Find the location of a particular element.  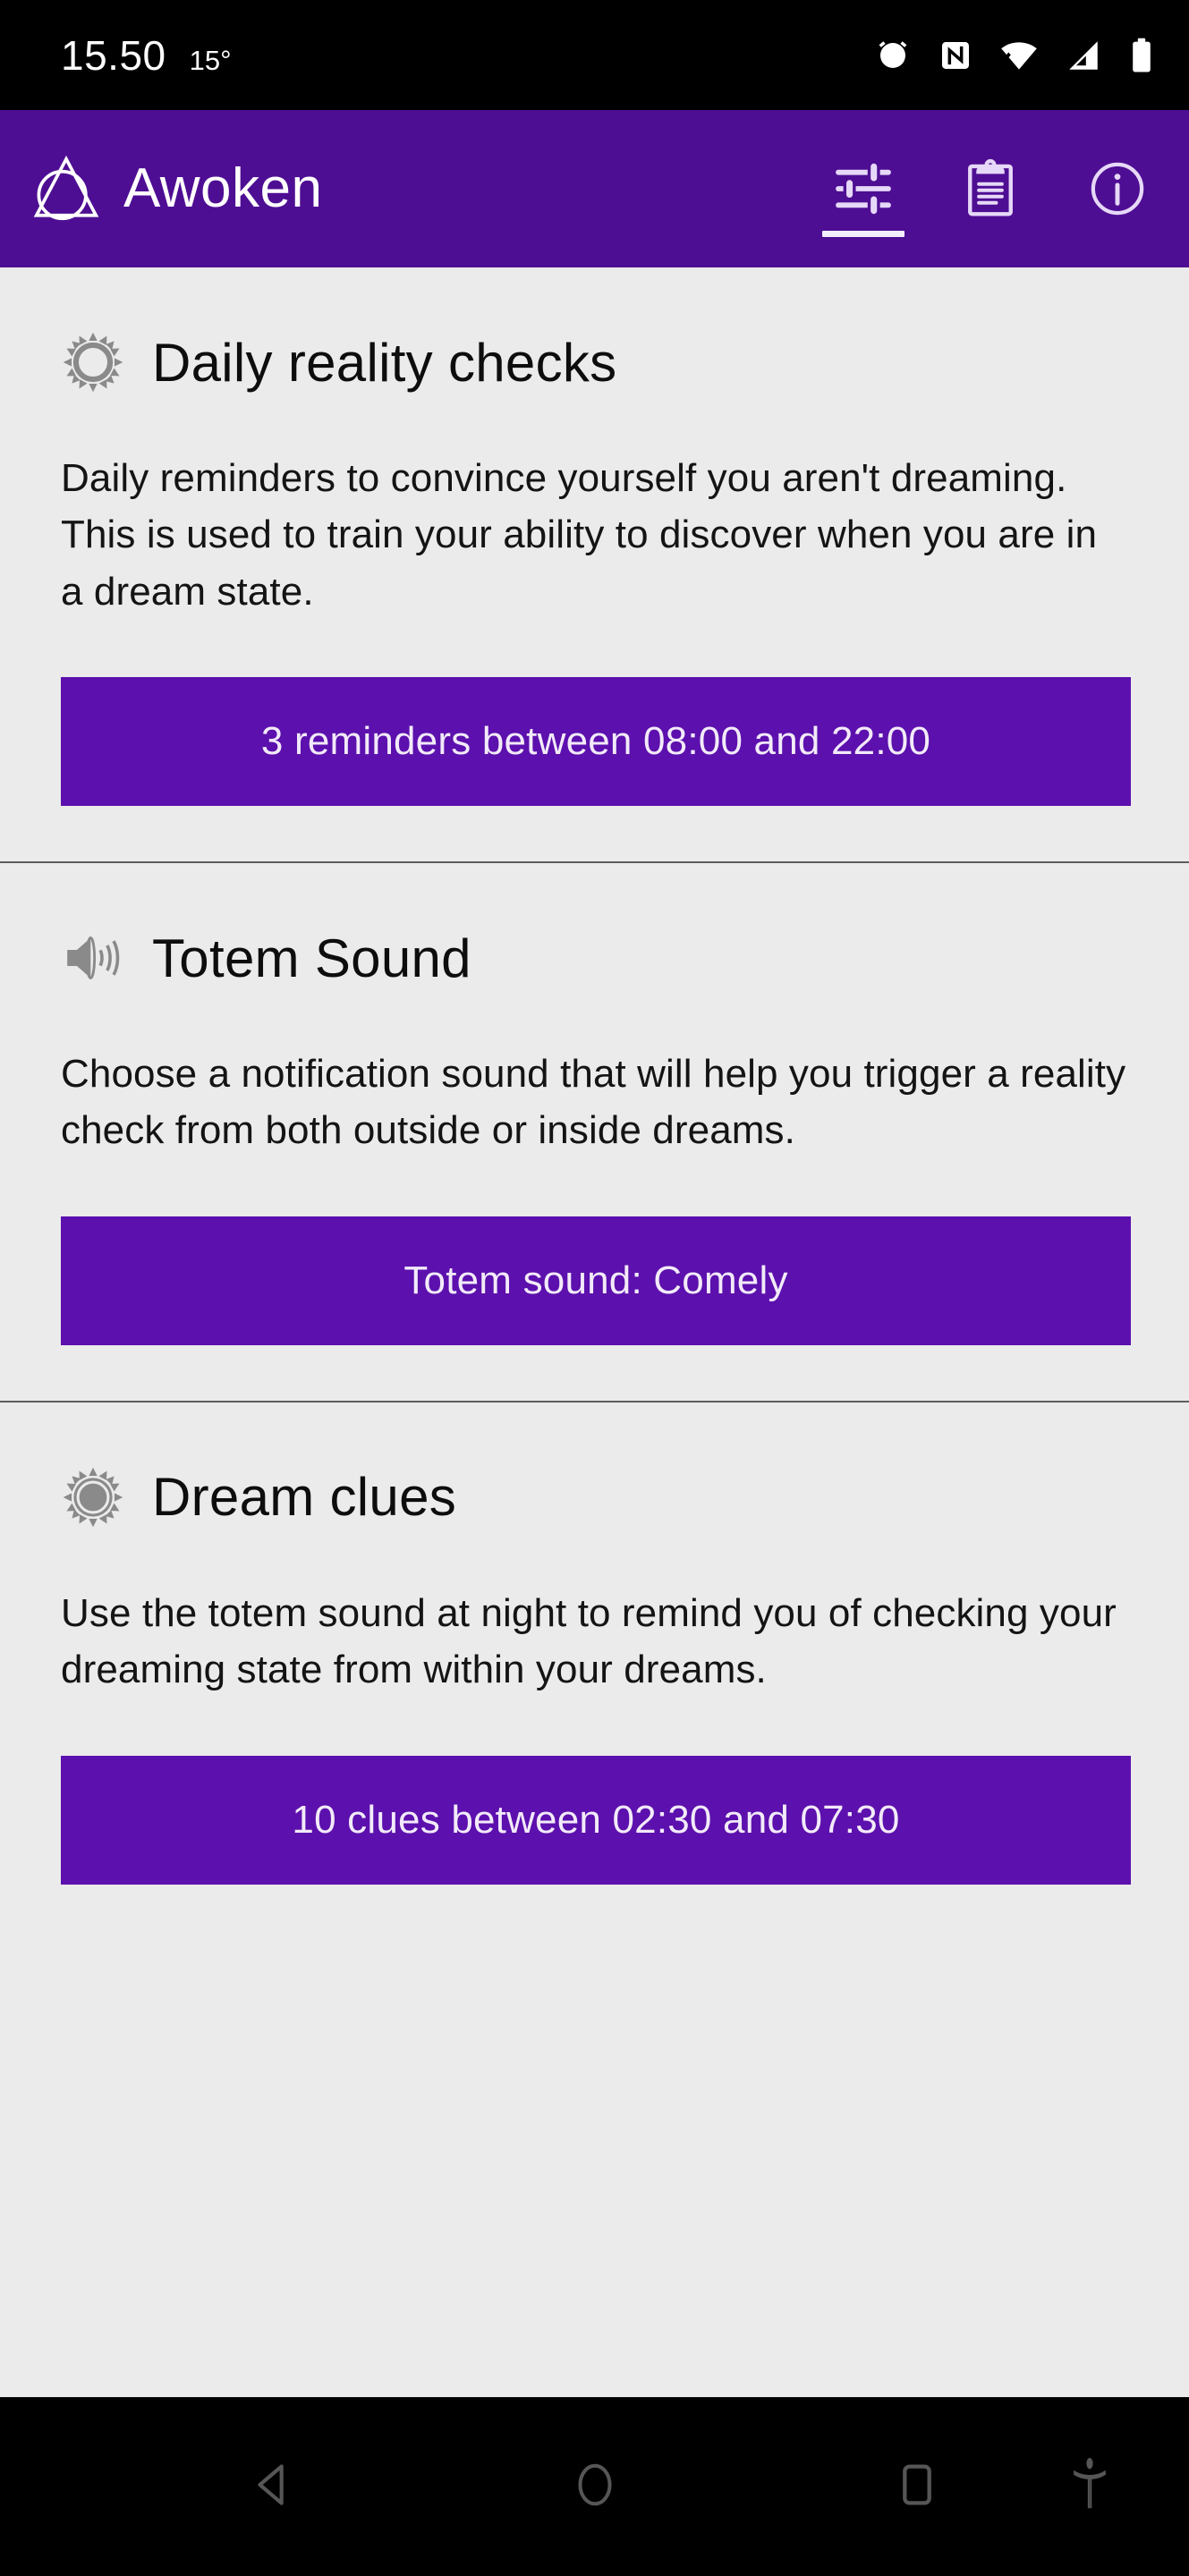

recents-square-icon is located at coordinates (917, 2487).